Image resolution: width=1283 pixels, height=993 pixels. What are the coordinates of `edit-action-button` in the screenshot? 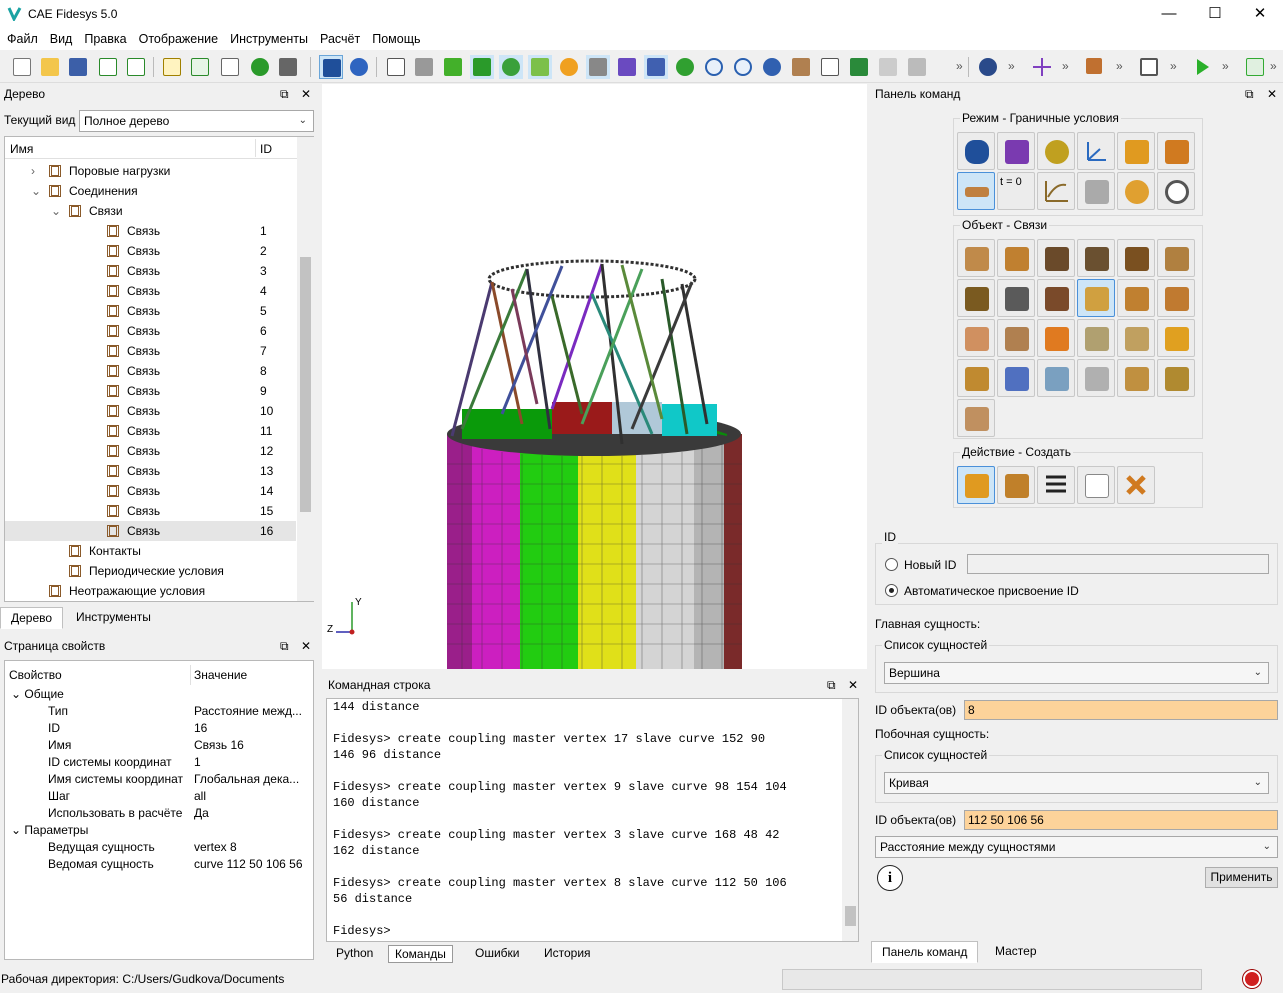 It's located at (1096, 485).